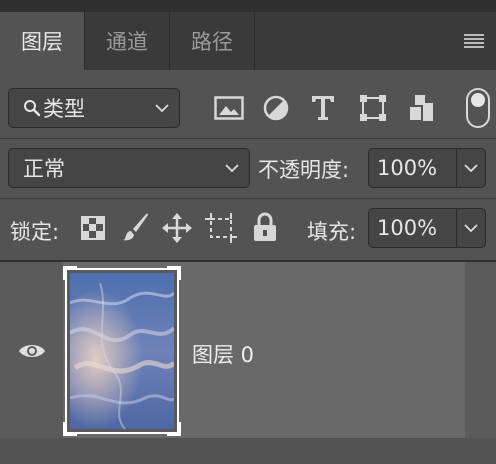 The image size is (496, 464). What do you see at coordinates (135, 227) in the screenshot?
I see `lock-image-pixels-icon` at bounding box center [135, 227].